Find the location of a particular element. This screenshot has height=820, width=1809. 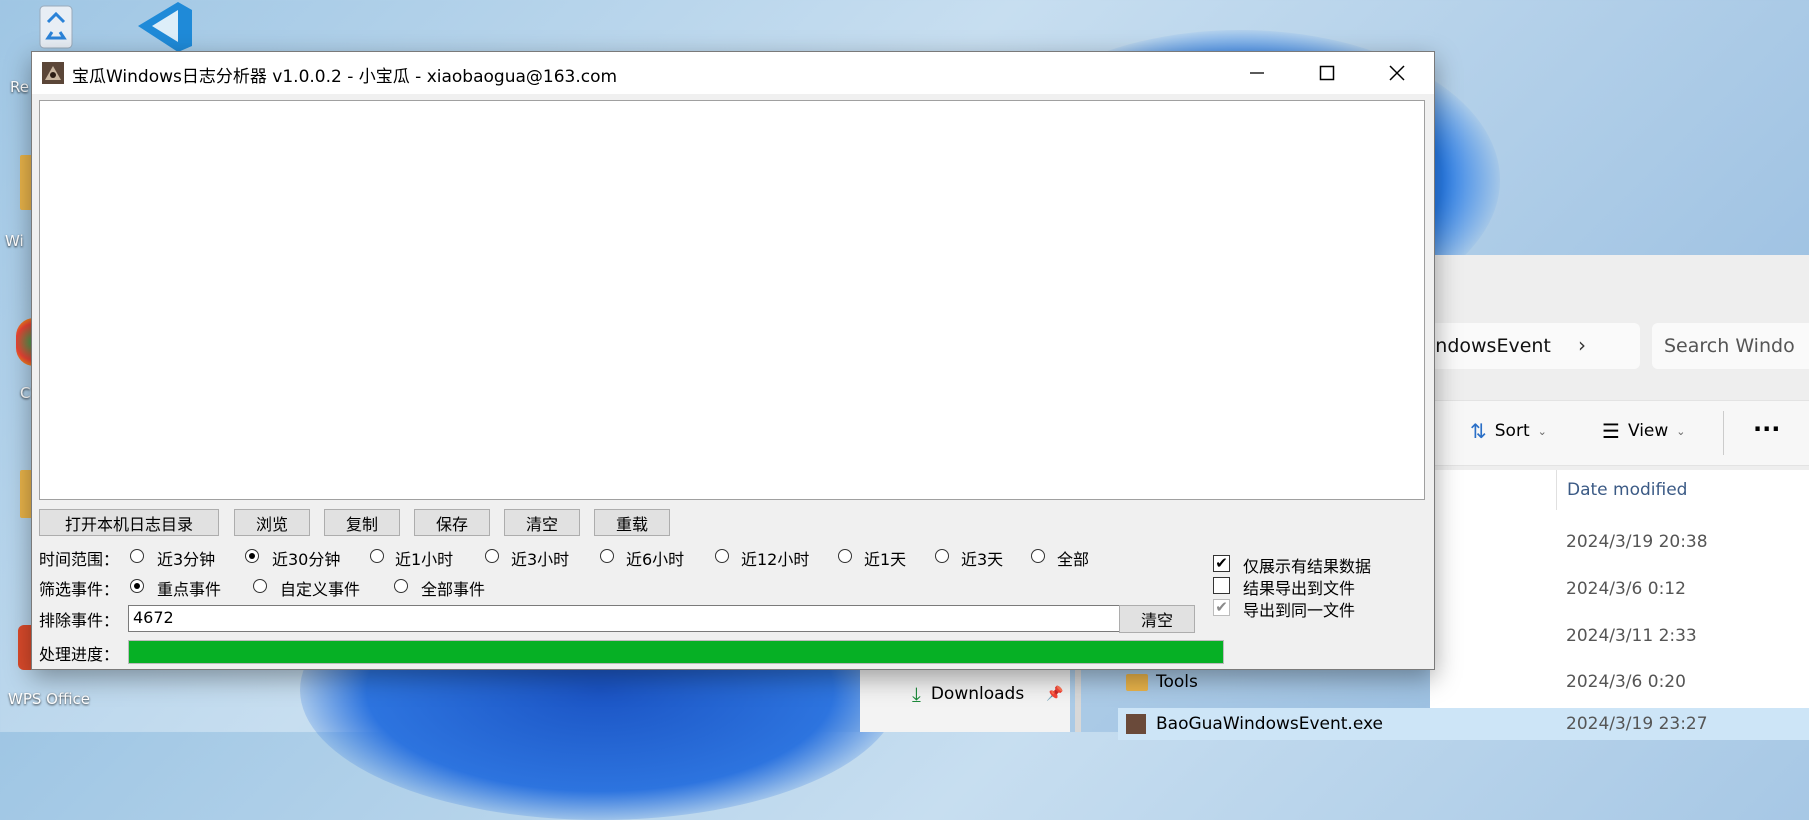

time-range-option: 近3小时 is located at coordinates (540, 558).